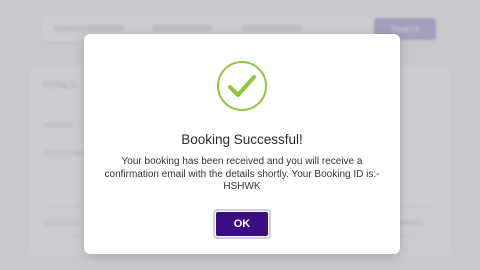  I want to click on check-circle-icon, so click(242, 86).